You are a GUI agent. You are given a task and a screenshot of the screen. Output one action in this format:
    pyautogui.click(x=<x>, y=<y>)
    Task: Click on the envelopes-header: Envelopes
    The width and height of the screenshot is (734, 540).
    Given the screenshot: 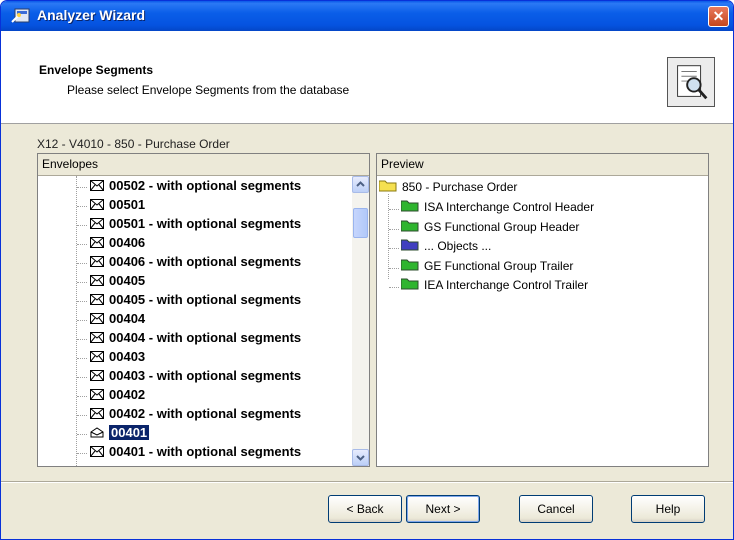 What is the action you would take?
    pyautogui.click(x=203, y=165)
    